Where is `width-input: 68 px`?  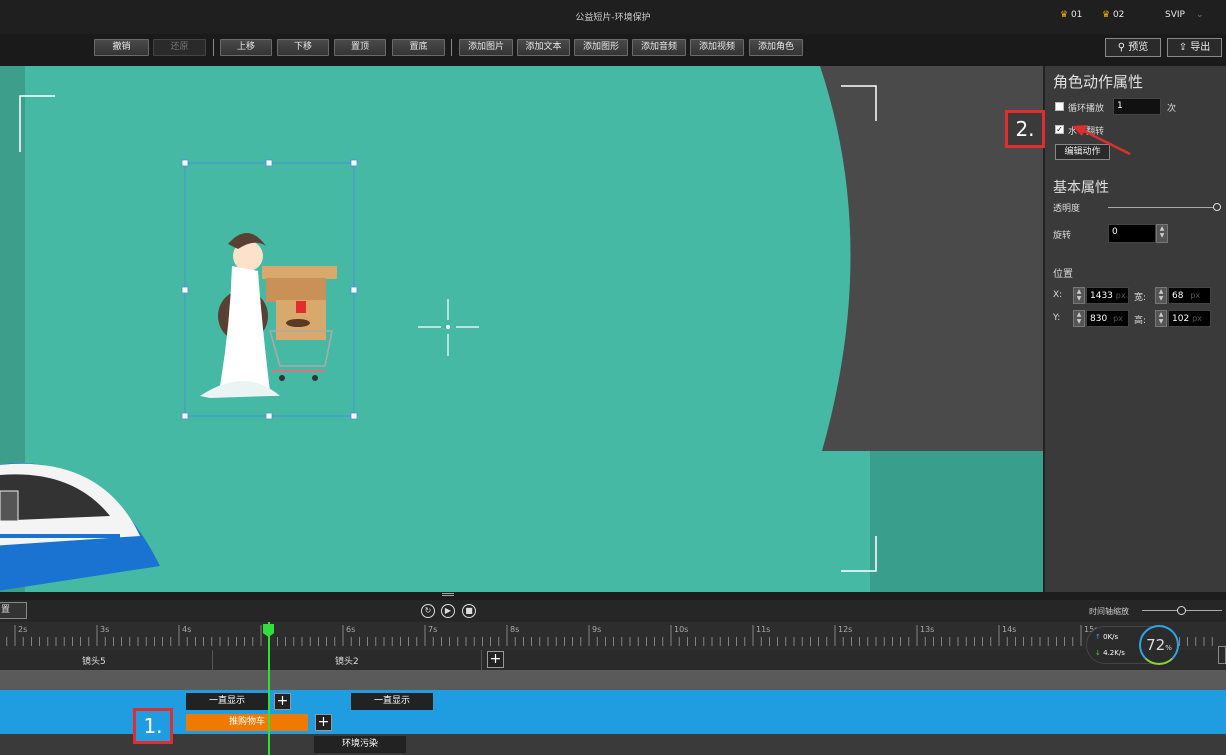
width-input: 68 px is located at coordinates (1189, 295).